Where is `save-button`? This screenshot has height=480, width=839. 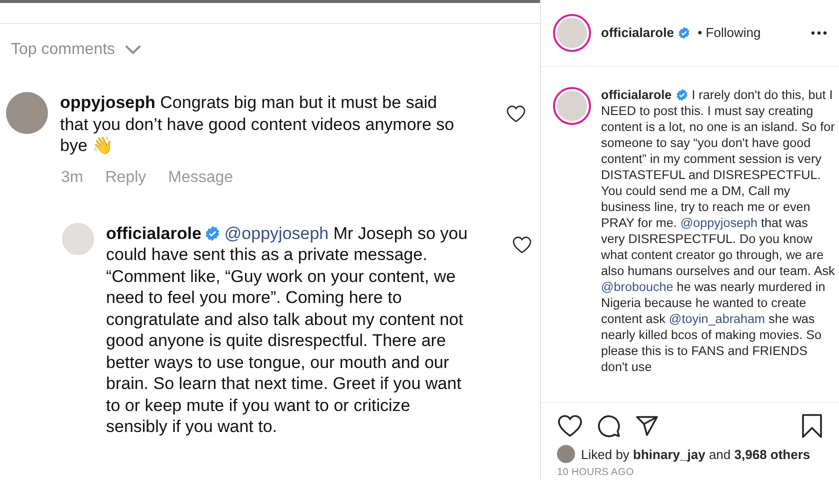 save-button is located at coordinates (812, 426).